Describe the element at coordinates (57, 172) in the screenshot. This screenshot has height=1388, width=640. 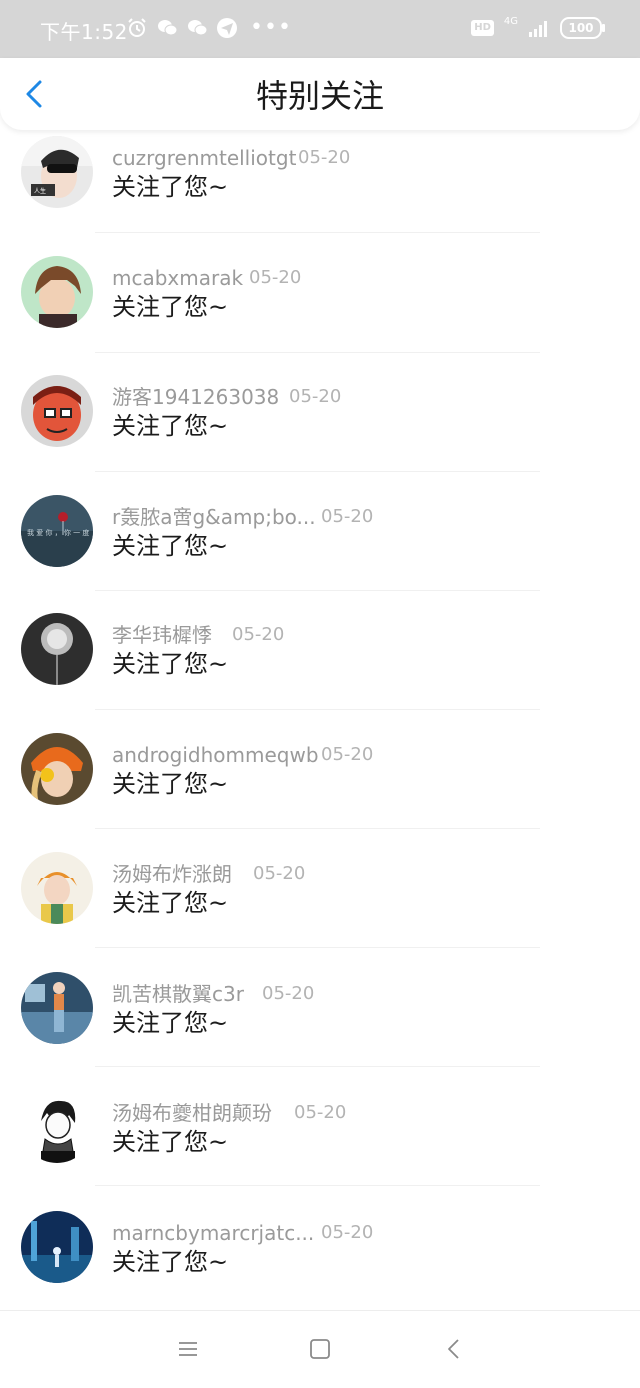
I see `user-avatar: 人生` at that location.